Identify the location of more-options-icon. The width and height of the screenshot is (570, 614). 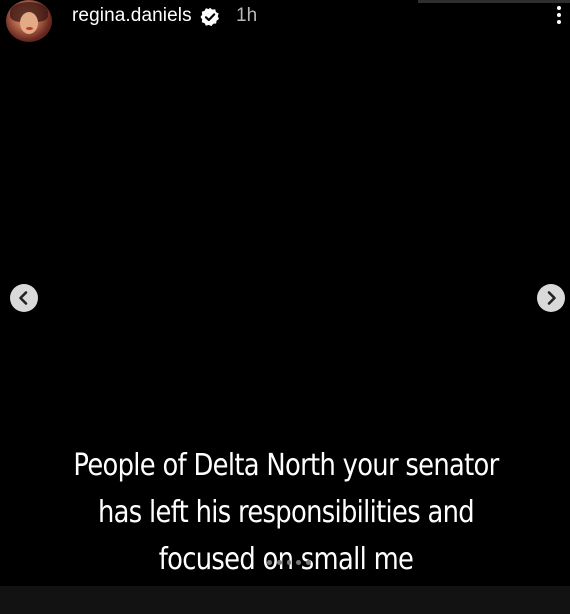
(559, 19).